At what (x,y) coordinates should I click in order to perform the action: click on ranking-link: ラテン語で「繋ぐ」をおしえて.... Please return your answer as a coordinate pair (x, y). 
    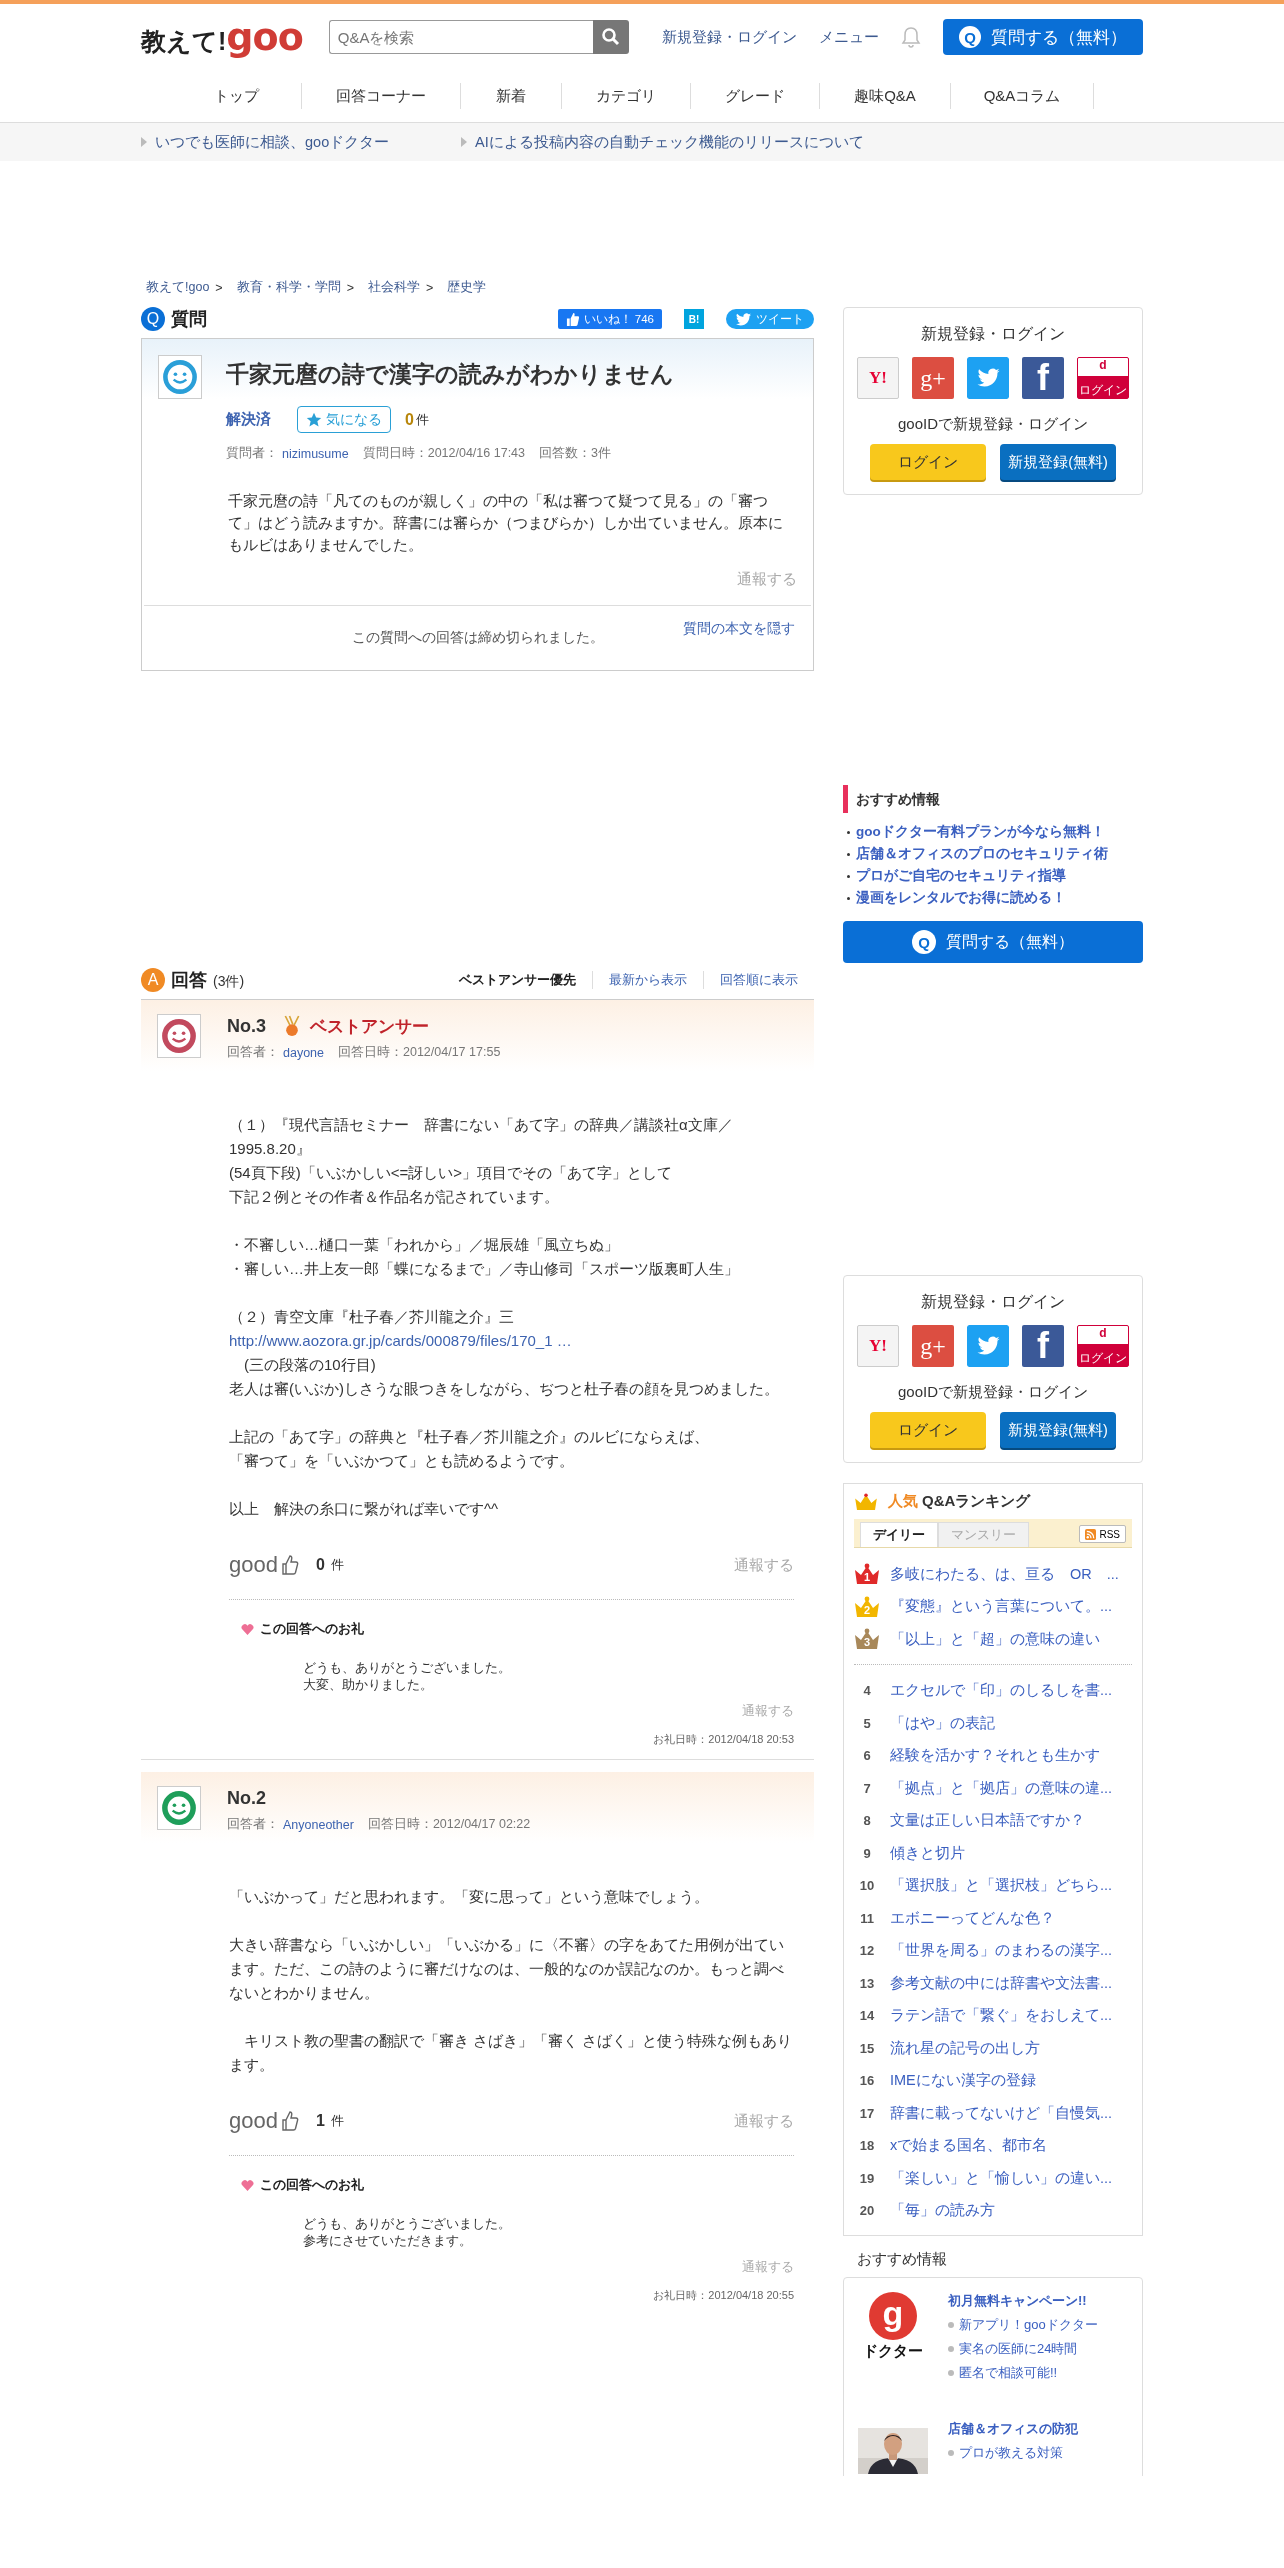
    Looking at the image, I should click on (1001, 2016).